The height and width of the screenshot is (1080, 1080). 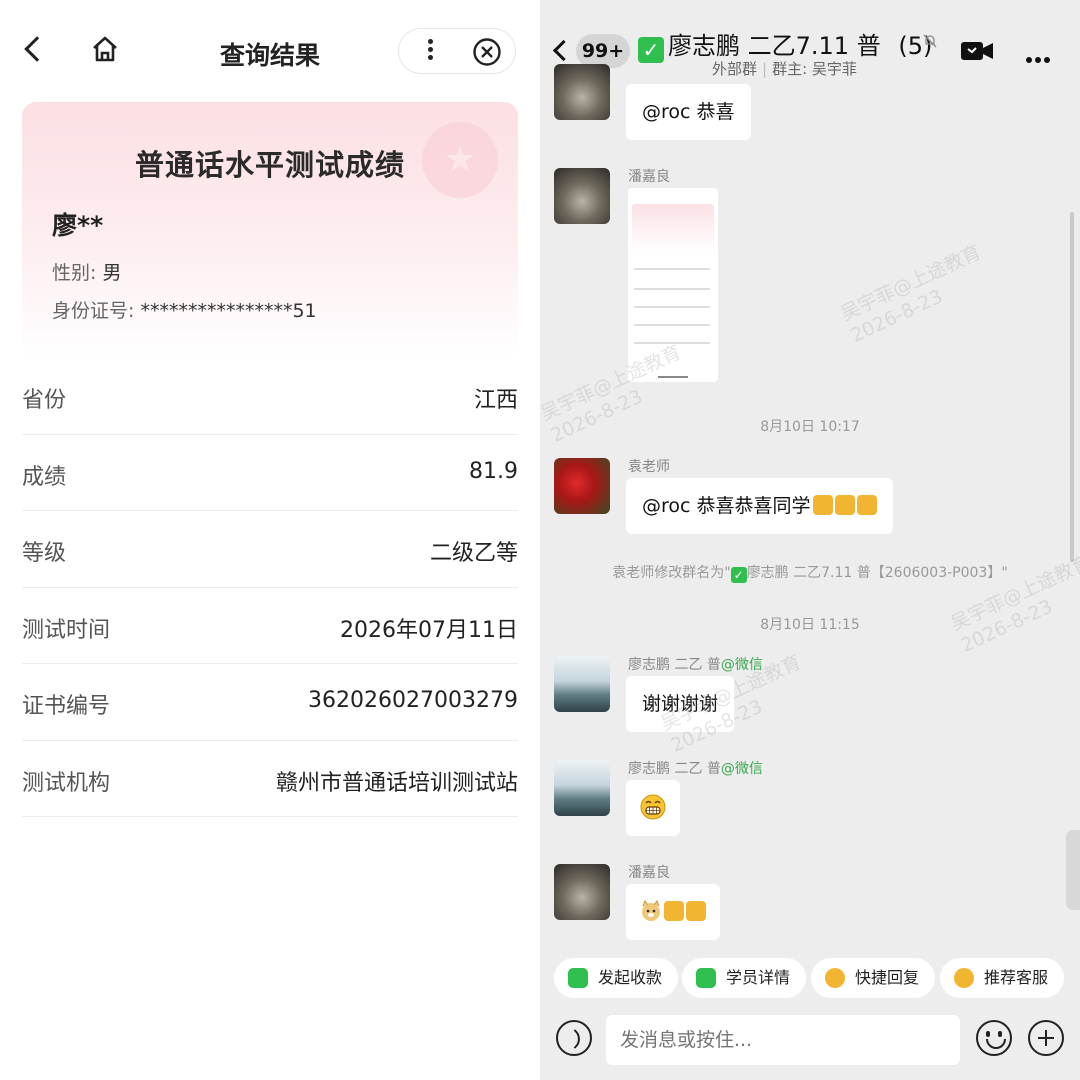 I want to click on group-owner: 群主: 吴宇菲, so click(x=814, y=69).